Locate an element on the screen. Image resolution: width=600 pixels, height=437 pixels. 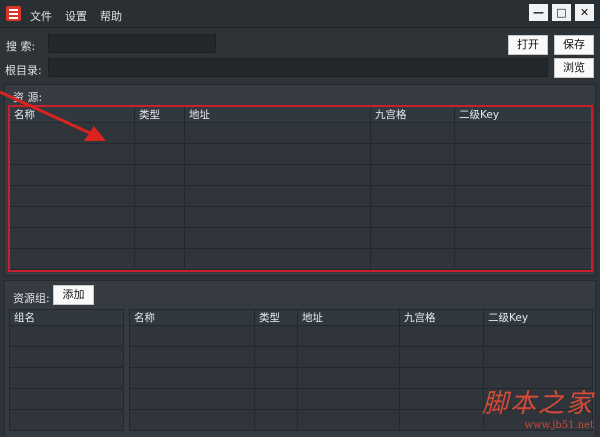
column-header-name: 名称 is located at coordinates (192, 317).